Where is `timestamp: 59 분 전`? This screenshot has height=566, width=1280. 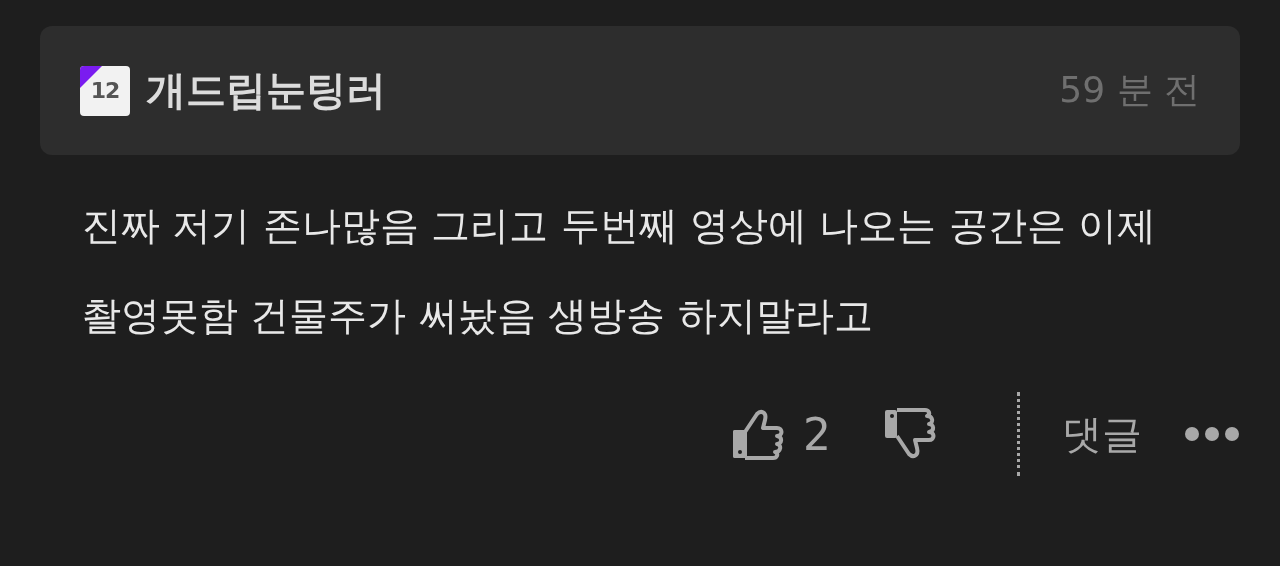 timestamp: 59 분 전 is located at coordinates (1129, 90).